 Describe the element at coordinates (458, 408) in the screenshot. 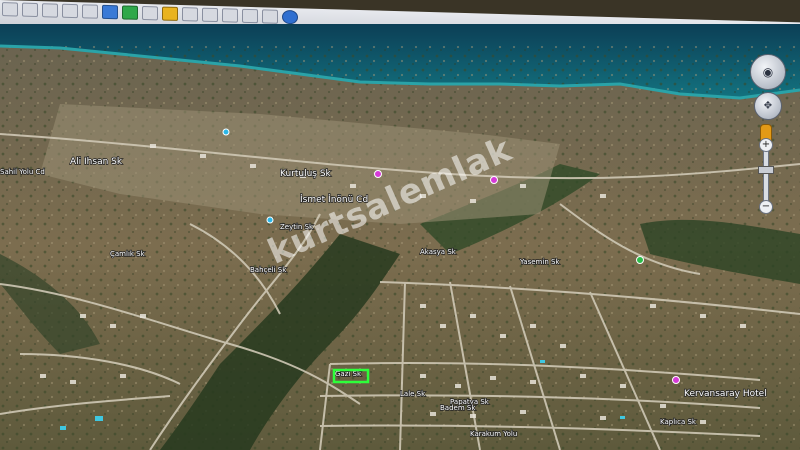

I see `map-label: Badem Sk` at that location.